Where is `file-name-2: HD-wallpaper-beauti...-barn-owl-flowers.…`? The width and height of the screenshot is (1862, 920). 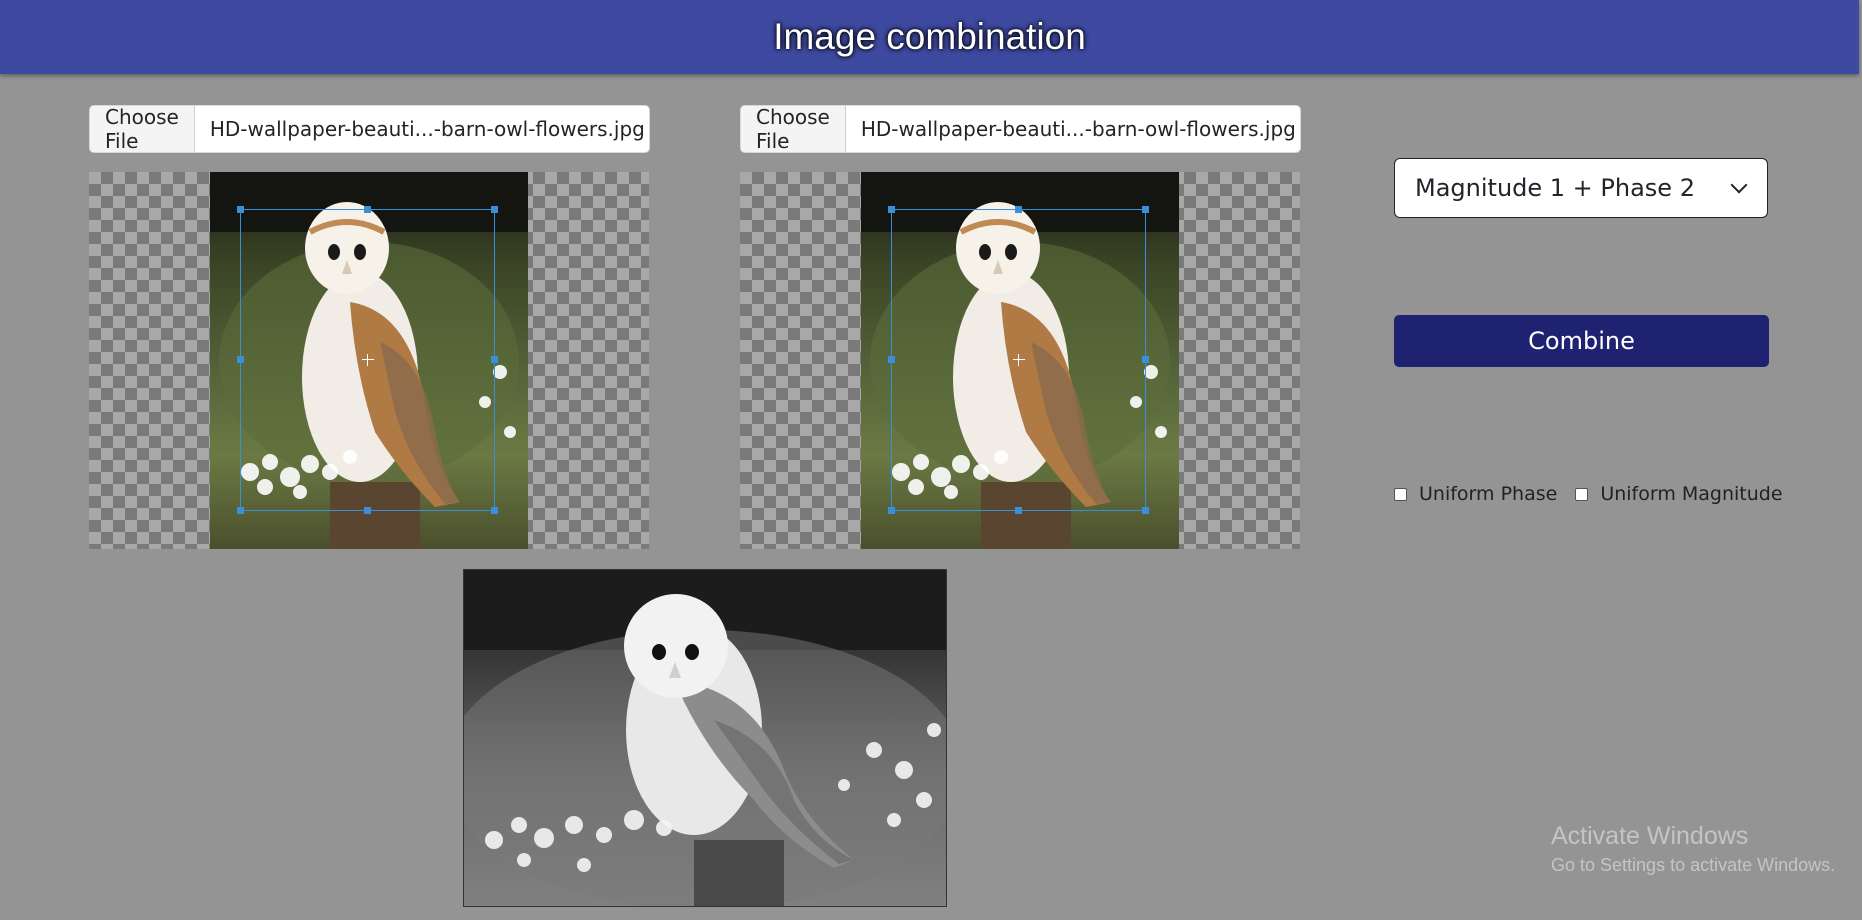
file-name-2: HD-wallpaper-beauti...-barn-owl-flowers.… is located at coordinates (1078, 129).